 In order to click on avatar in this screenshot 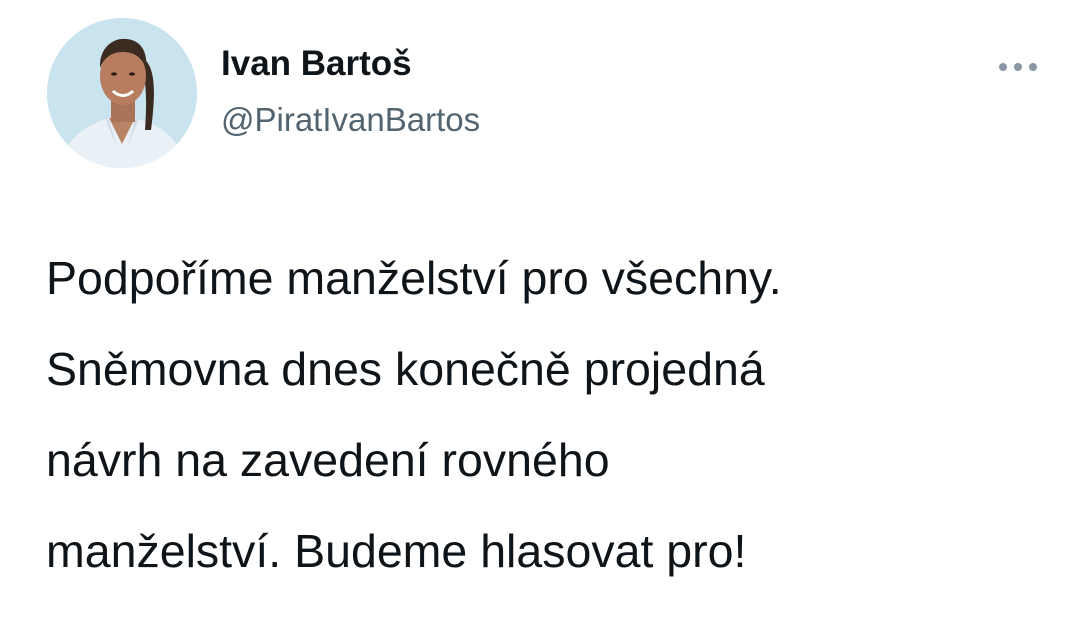, I will do `click(122, 93)`.